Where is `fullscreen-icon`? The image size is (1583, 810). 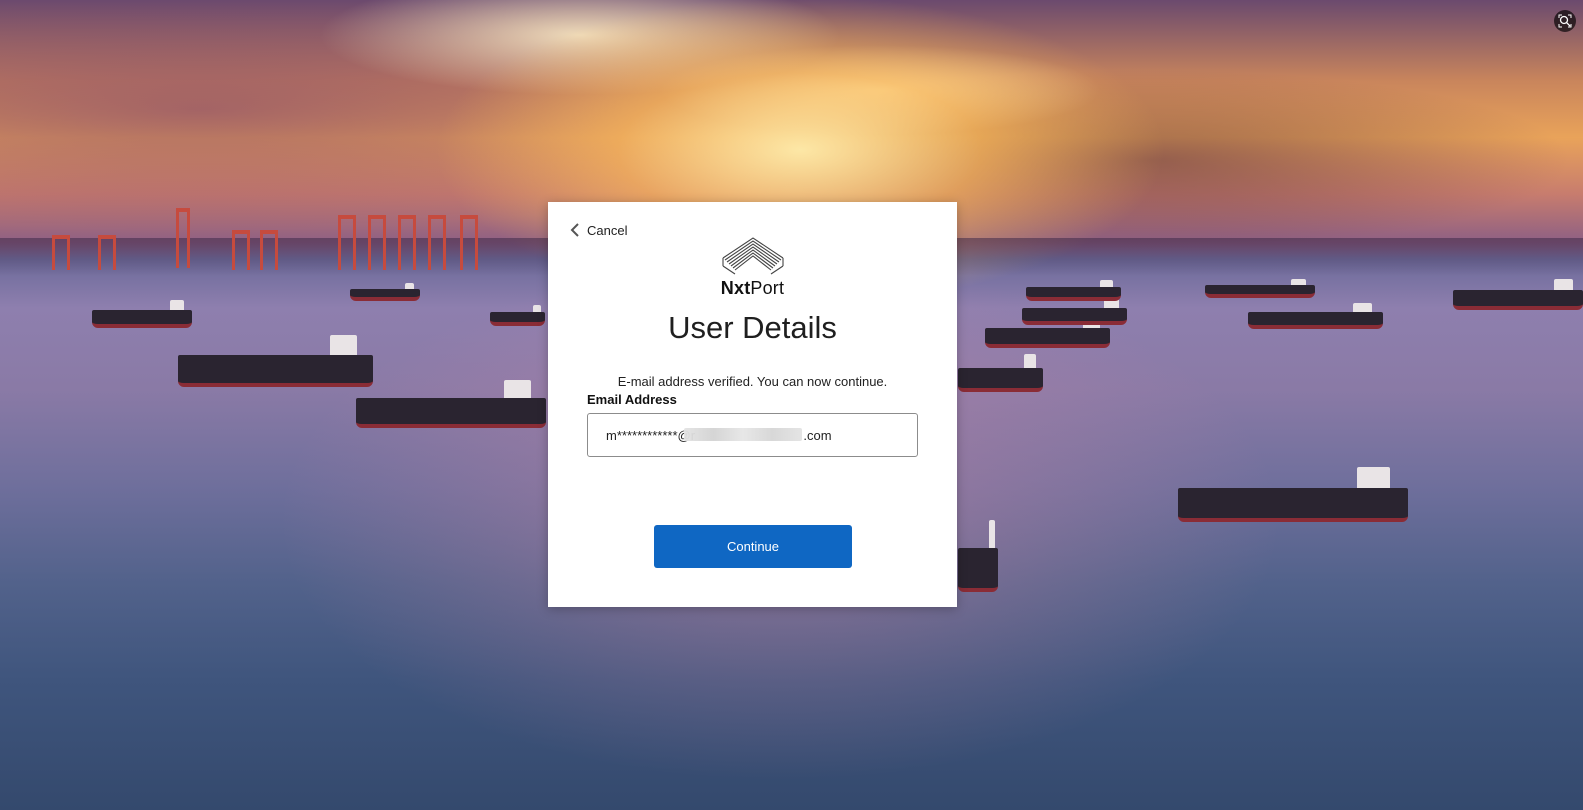
fullscreen-icon is located at coordinates (1565, 21).